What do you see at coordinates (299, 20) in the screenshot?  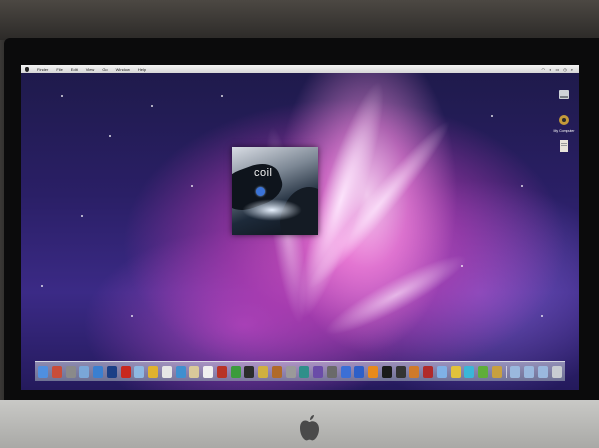 I see `room-wall` at bounding box center [299, 20].